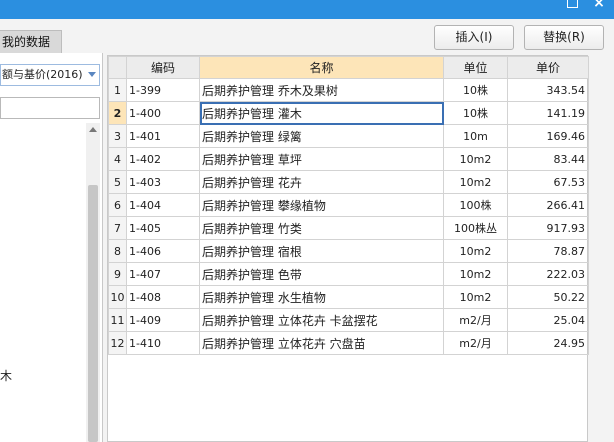 This screenshot has width=614, height=442. What do you see at coordinates (163, 136) in the screenshot?
I see `cell-code: 1-401` at bounding box center [163, 136].